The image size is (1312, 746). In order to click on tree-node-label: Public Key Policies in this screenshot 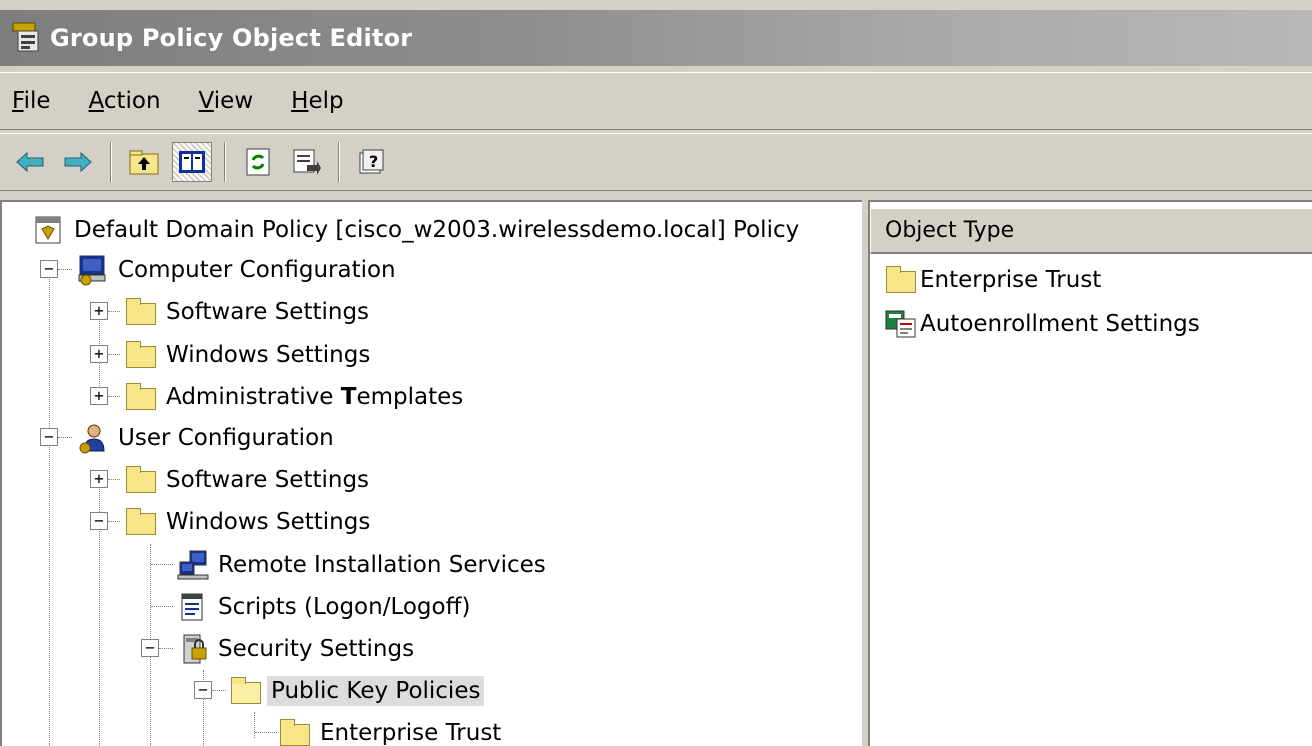, I will do `click(376, 691)`.